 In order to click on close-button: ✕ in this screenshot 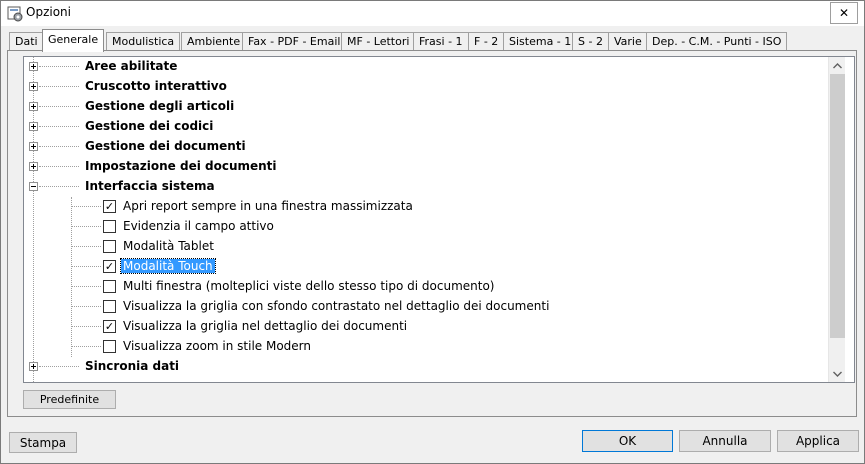, I will do `click(844, 13)`.